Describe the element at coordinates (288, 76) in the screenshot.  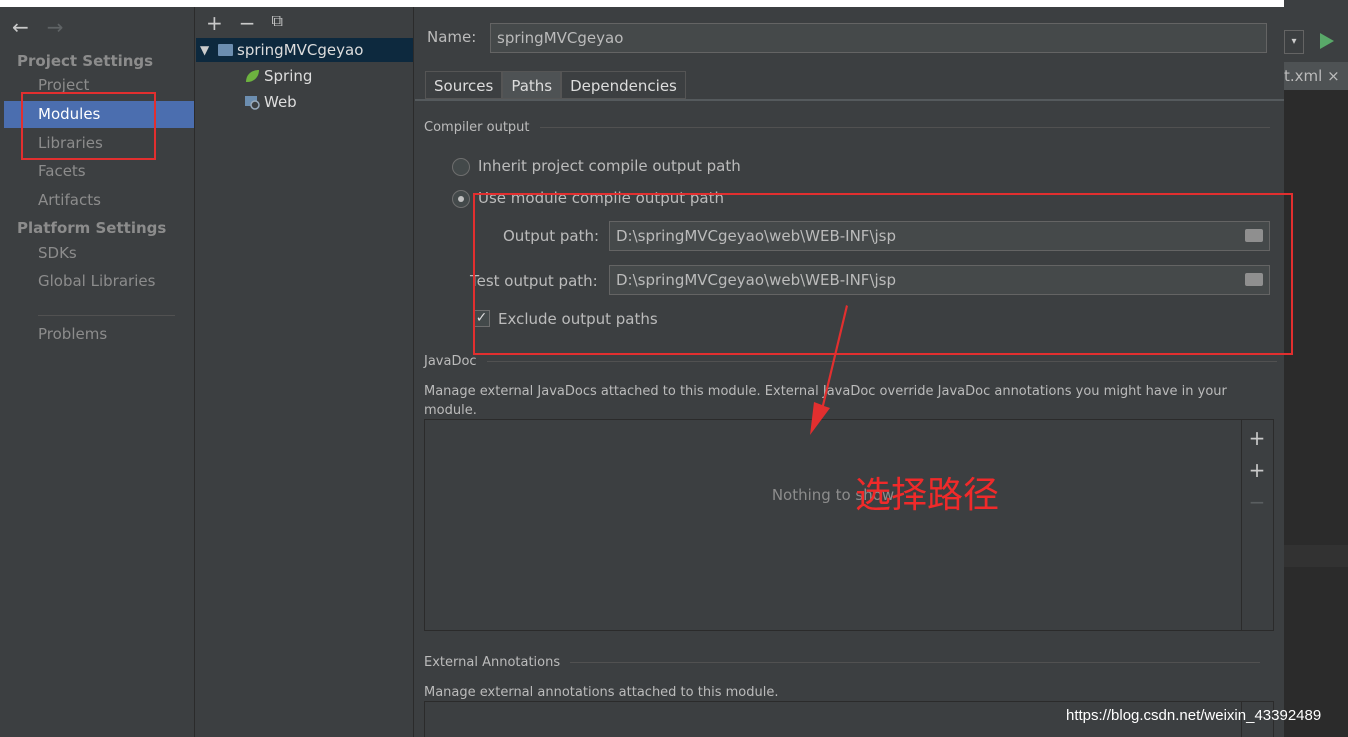
I see `tree-node-label: Spring` at that location.